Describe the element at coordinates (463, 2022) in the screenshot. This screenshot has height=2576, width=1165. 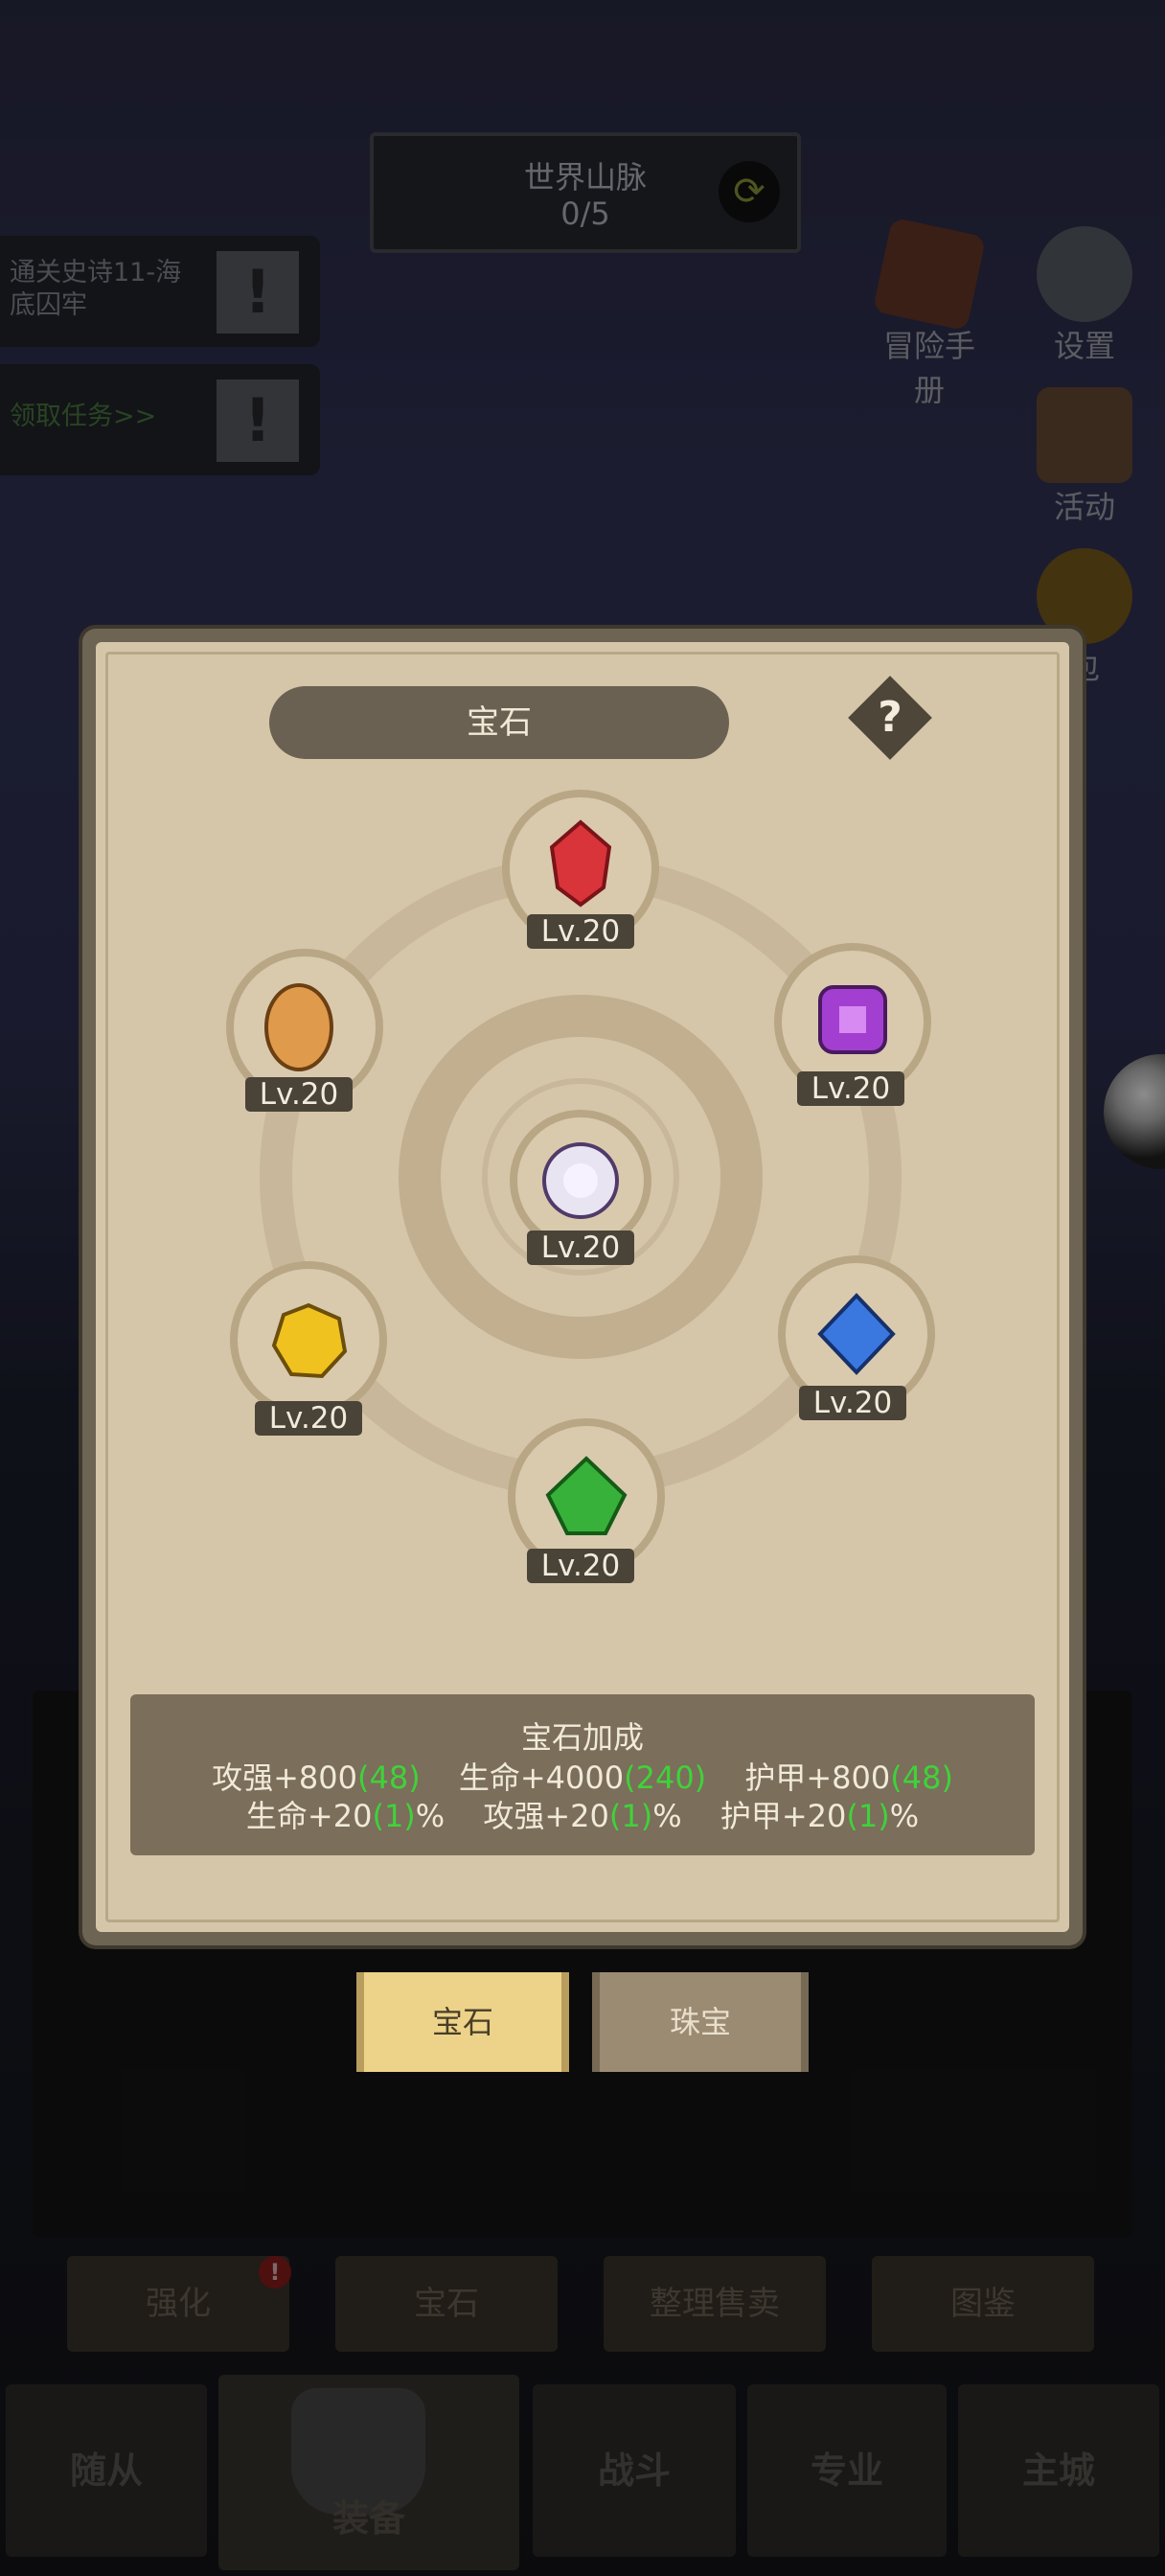
I see `tab-gems: 宝石` at that location.